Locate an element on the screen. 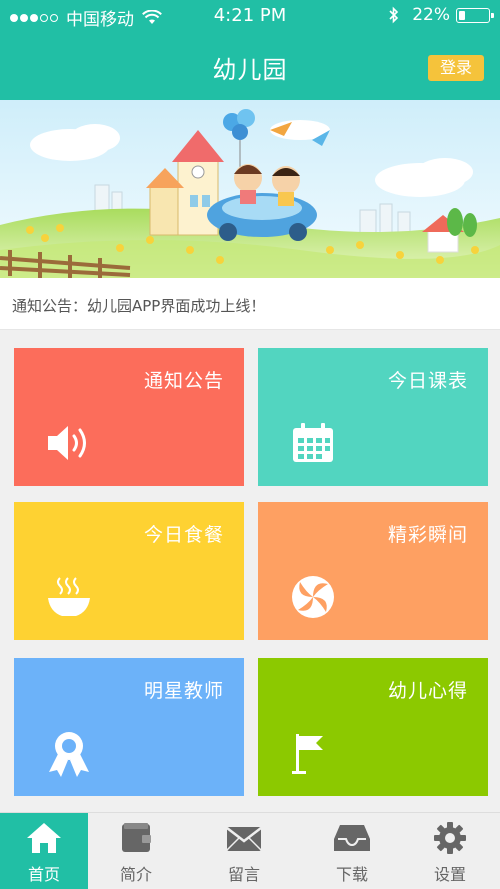 This screenshot has width=500, height=889. tab-label: 留言 is located at coordinates (243, 874).